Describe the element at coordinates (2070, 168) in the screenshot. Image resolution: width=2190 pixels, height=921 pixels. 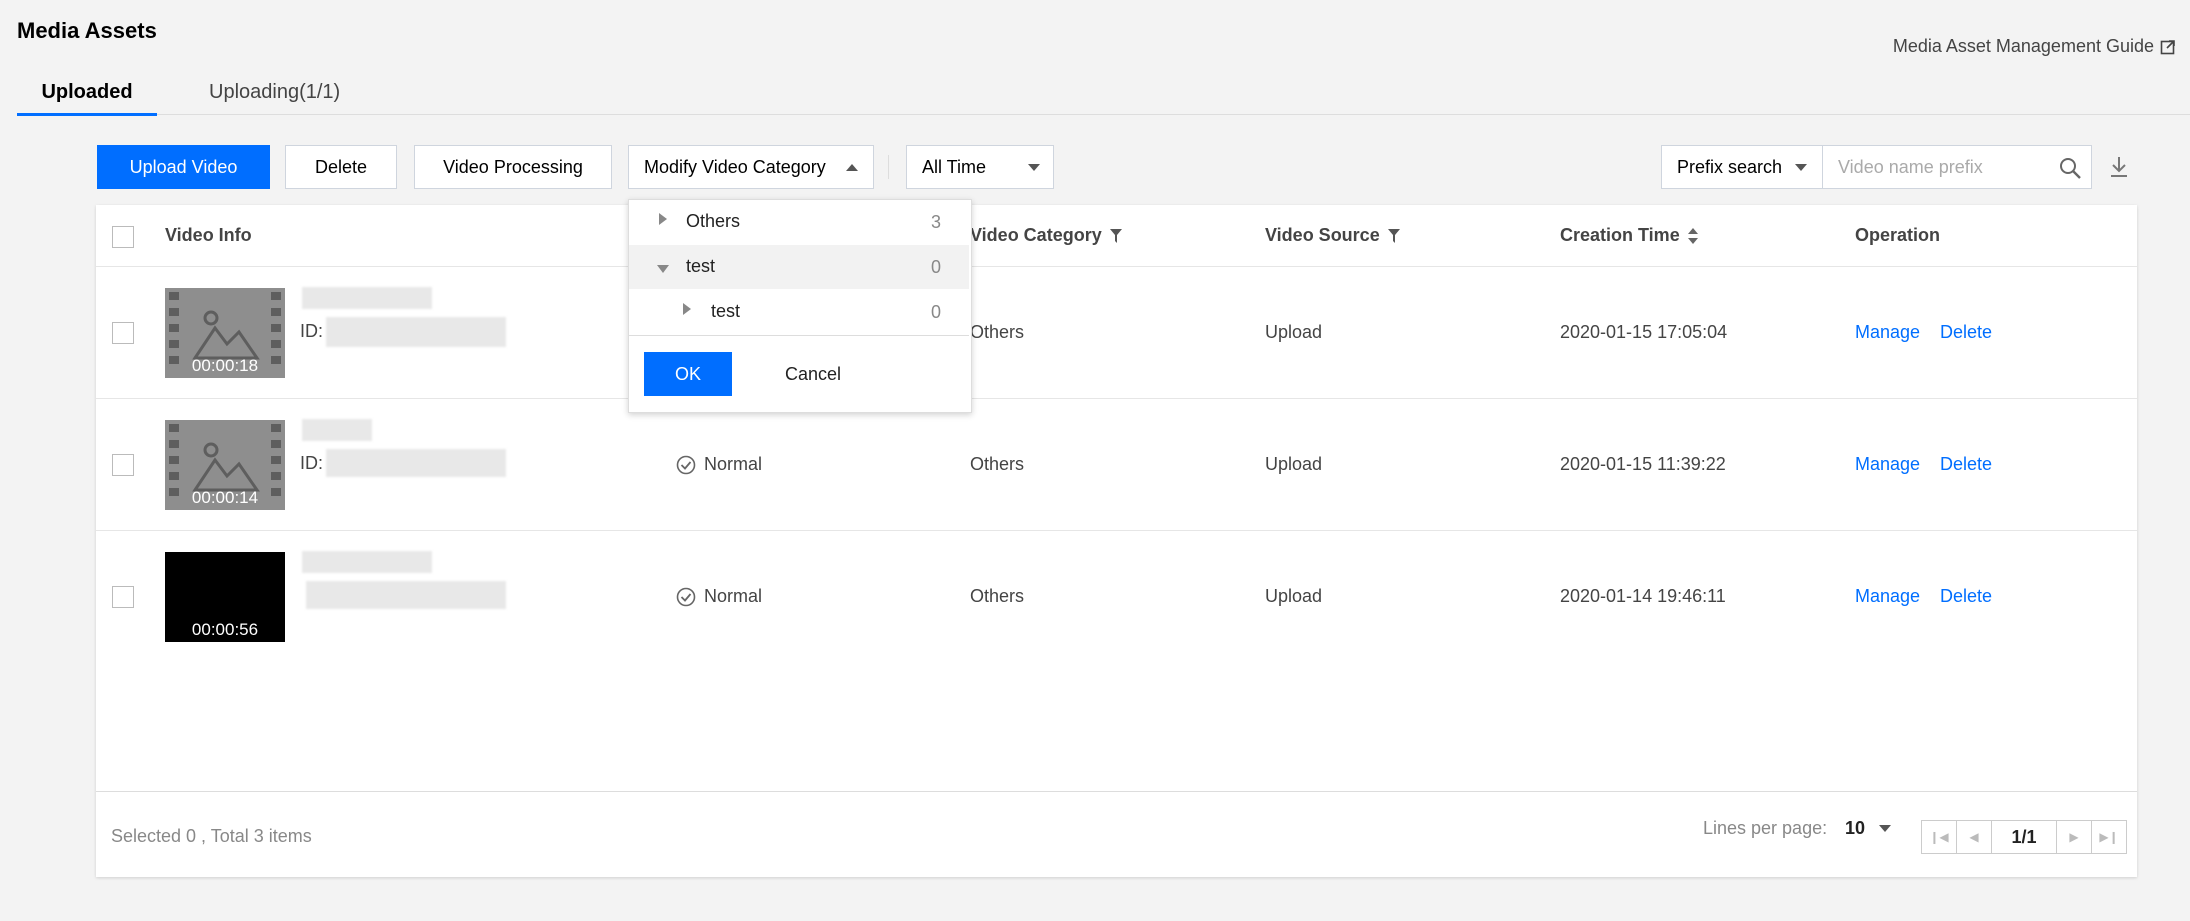
I see `search-icon` at that location.